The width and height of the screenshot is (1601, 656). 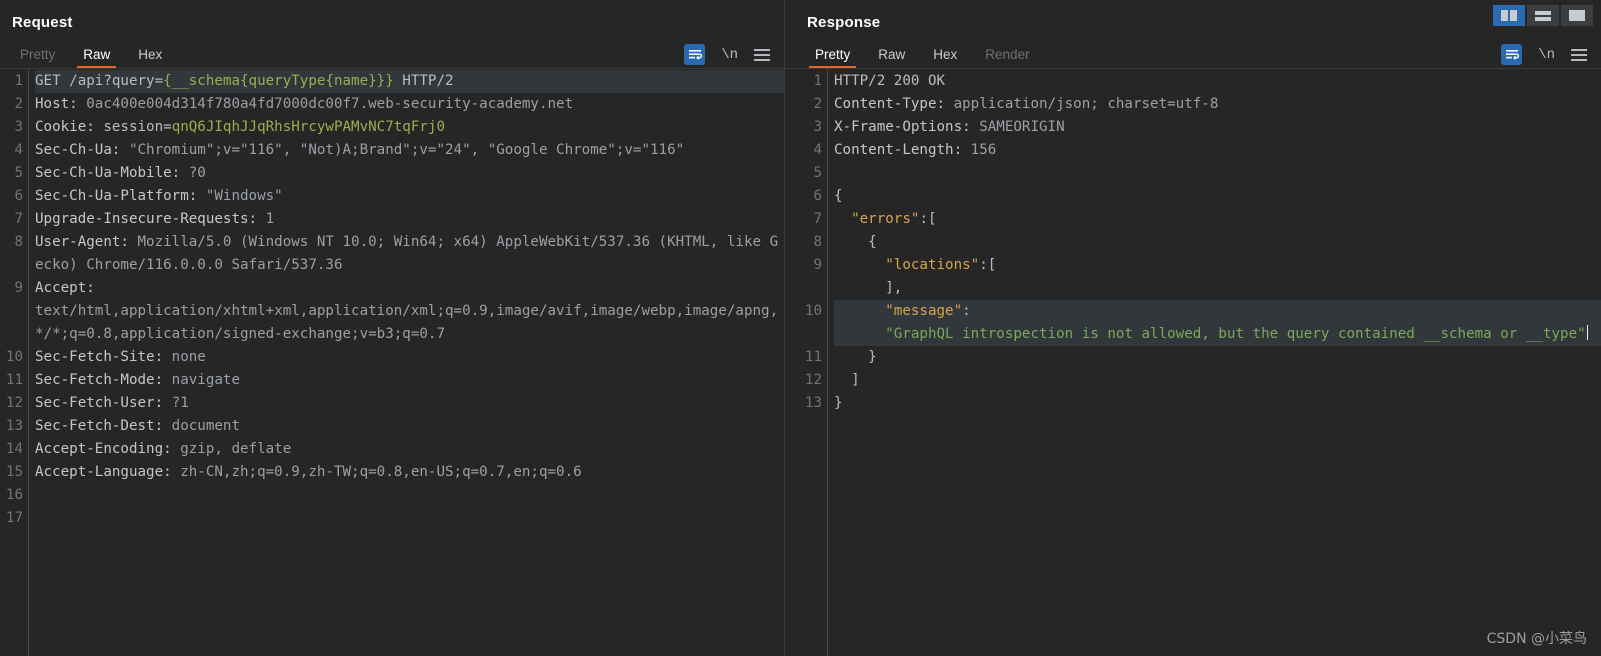 I want to click on code-line: "locations":[ ],, so click(x=1217, y=277).